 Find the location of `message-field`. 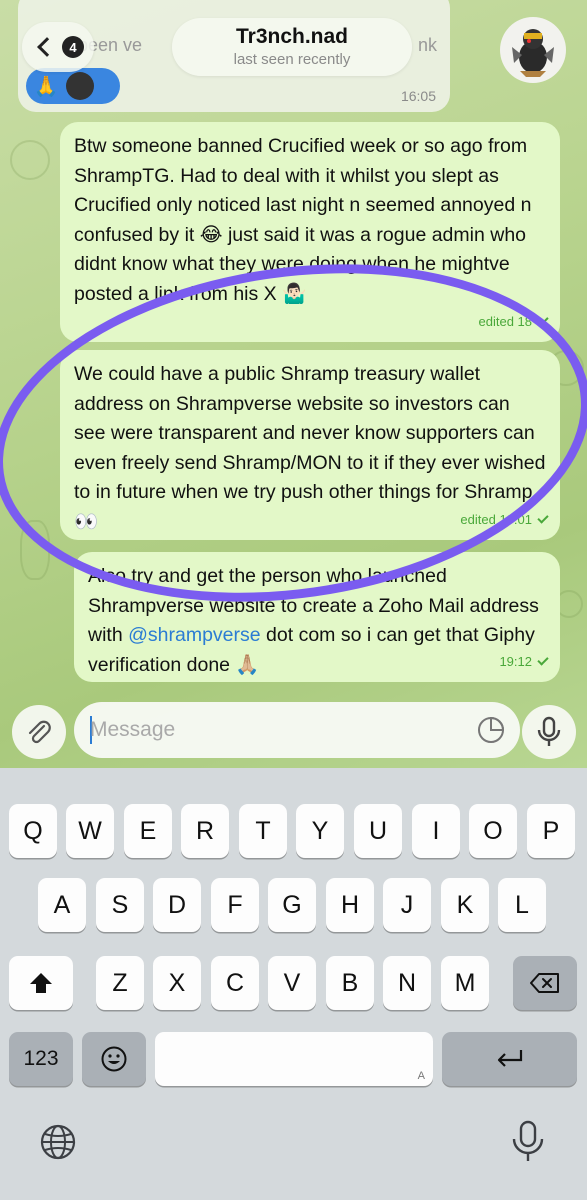

message-field is located at coordinates (297, 730).